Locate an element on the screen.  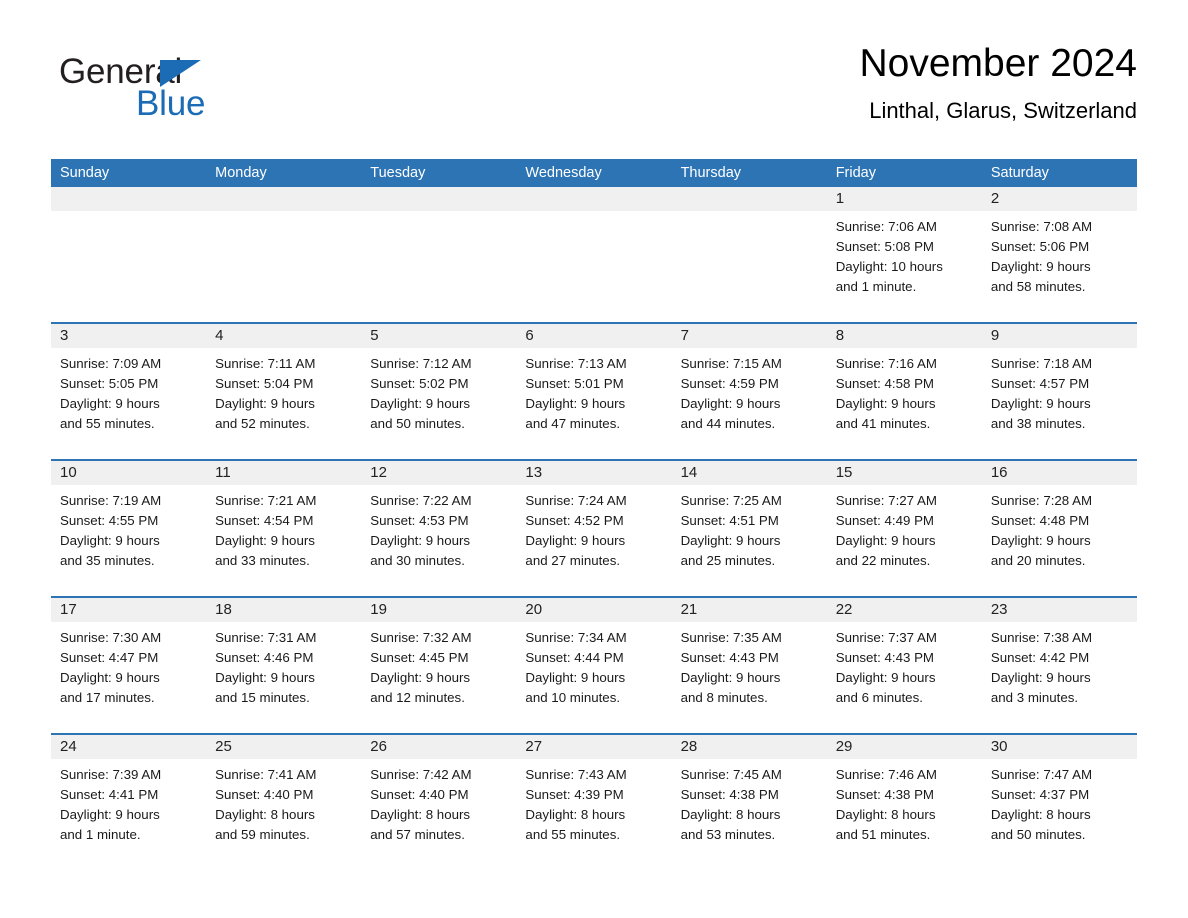
day-detail-line: Sunset: 4:41 PM is located at coordinates (109, 794).